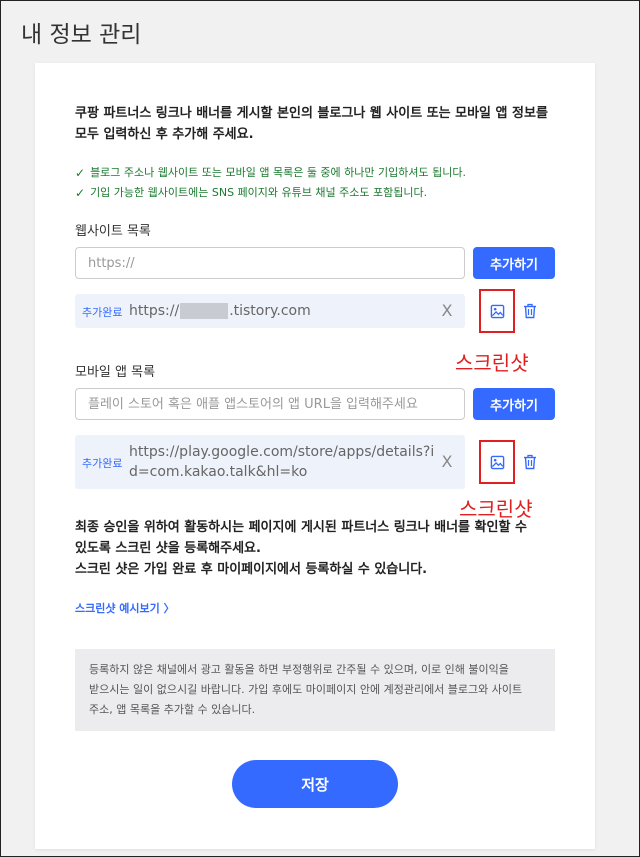  Describe the element at coordinates (113, 231) in the screenshot. I see `website-list-label: 웹사이트 목록` at that location.